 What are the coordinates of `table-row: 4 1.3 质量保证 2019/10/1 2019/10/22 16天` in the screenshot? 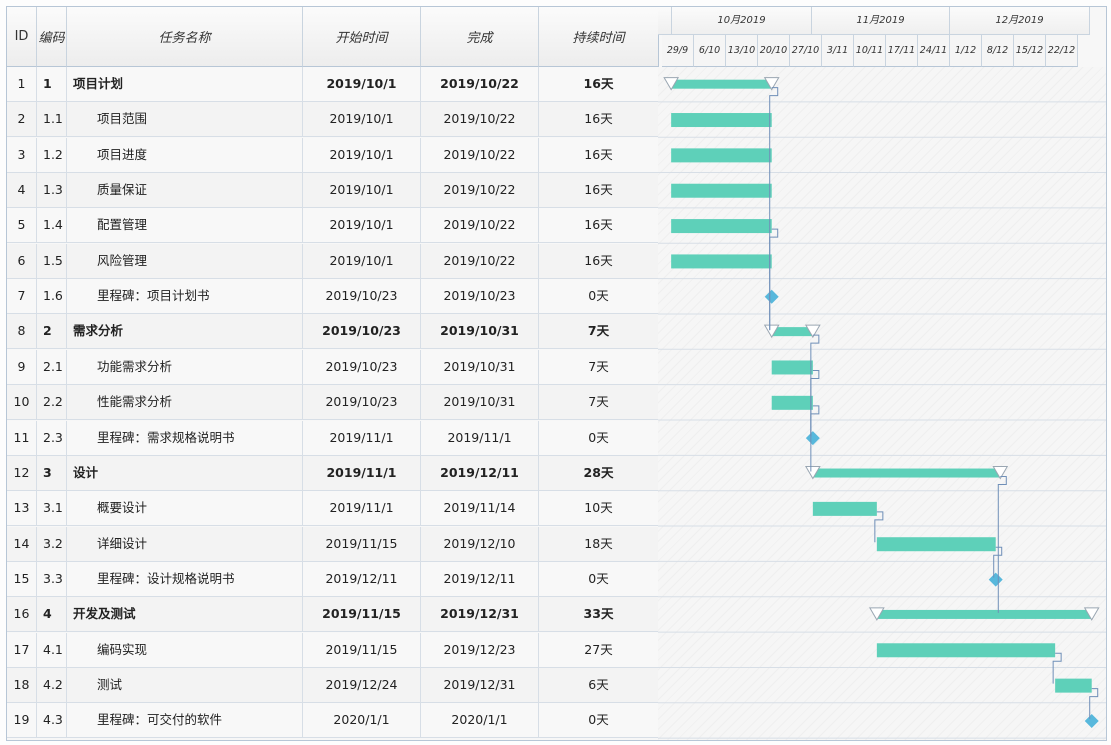 It's located at (332, 191).